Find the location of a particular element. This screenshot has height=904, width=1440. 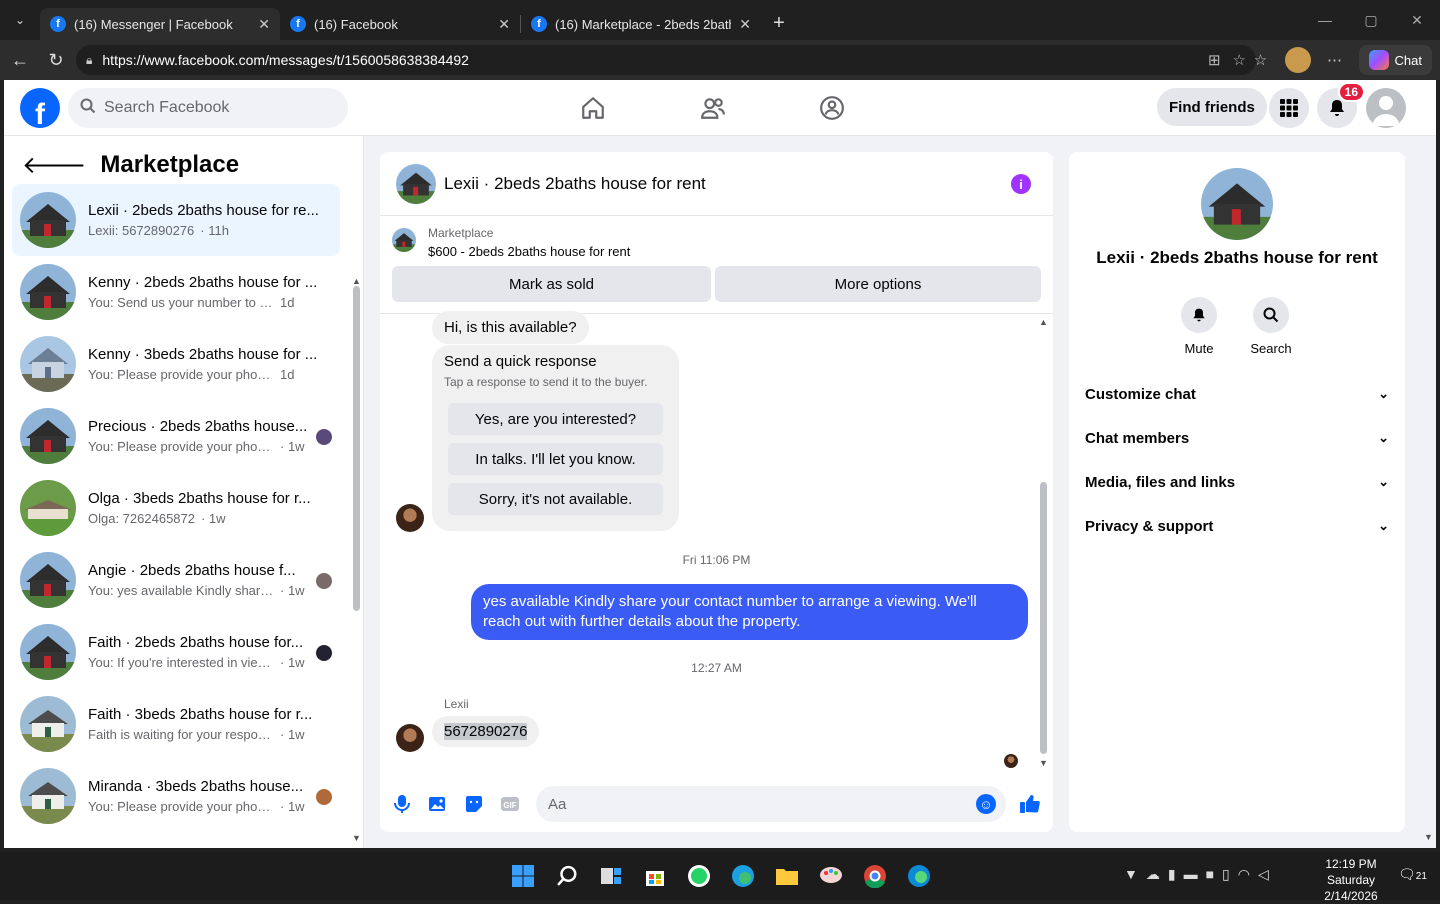

favorite-star-icon: ☆ is located at coordinates (1239, 60).